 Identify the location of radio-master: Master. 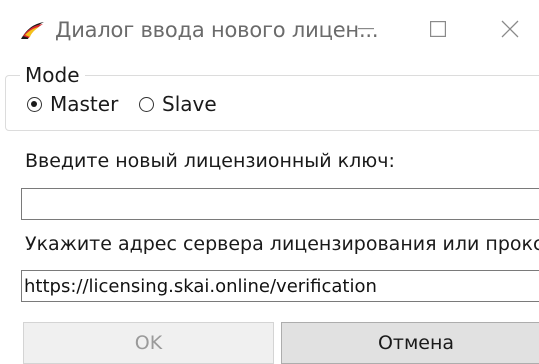
(72, 104).